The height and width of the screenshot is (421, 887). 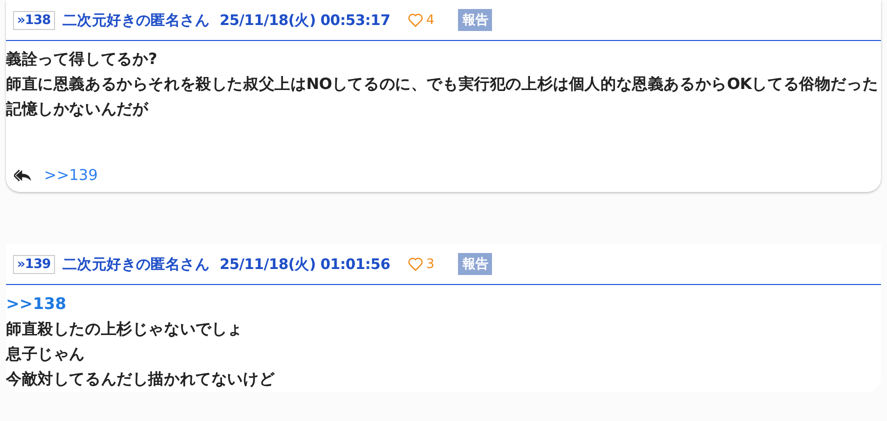 What do you see at coordinates (34, 264) in the screenshot?
I see `post-number-link: »139` at bounding box center [34, 264].